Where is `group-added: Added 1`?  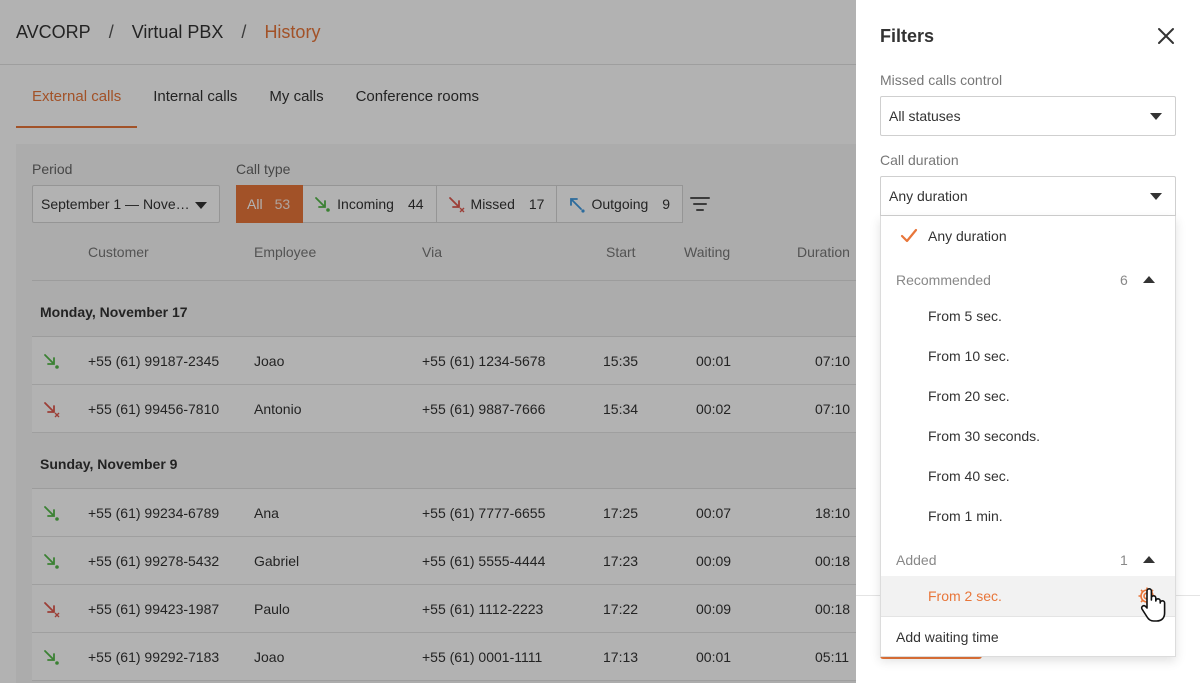
group-added: Added 1 is located at coordinates (1028, 560).